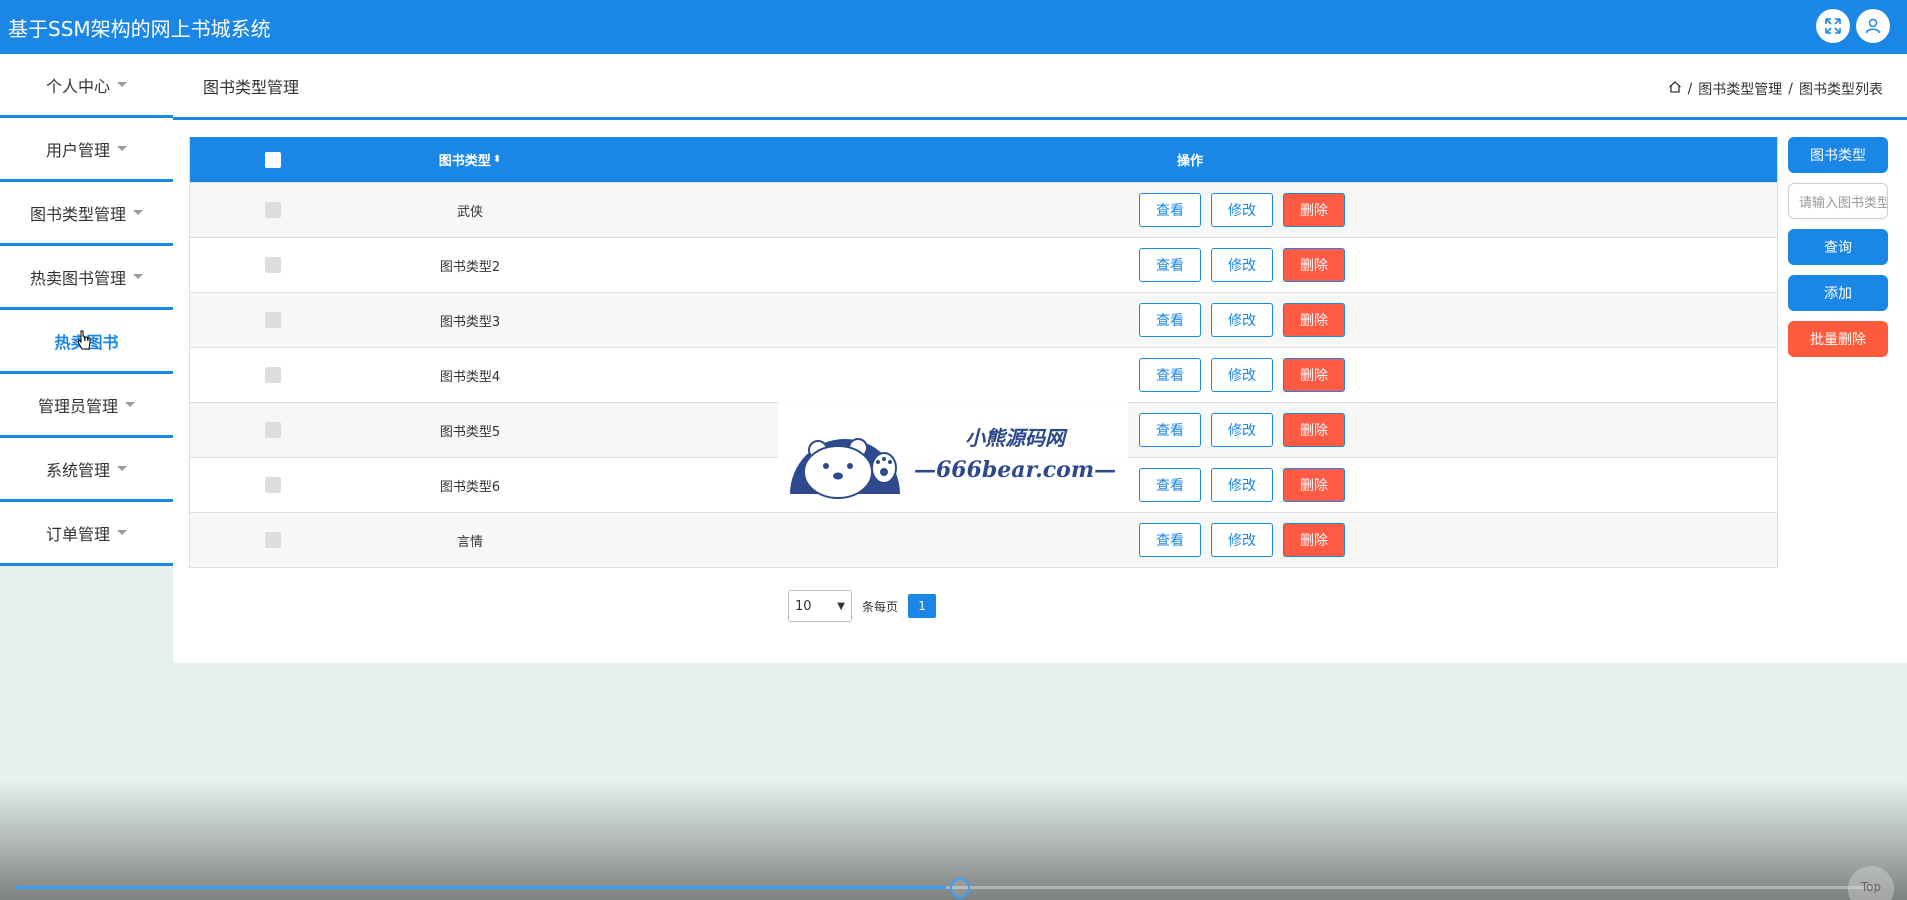 Image resolution: width=1907 pixels, height=900 pixels. What do you see at coordinates (1833, 26) in the screenshot?
I see `fullscreen-icon` at bounding box center [1833, 26].